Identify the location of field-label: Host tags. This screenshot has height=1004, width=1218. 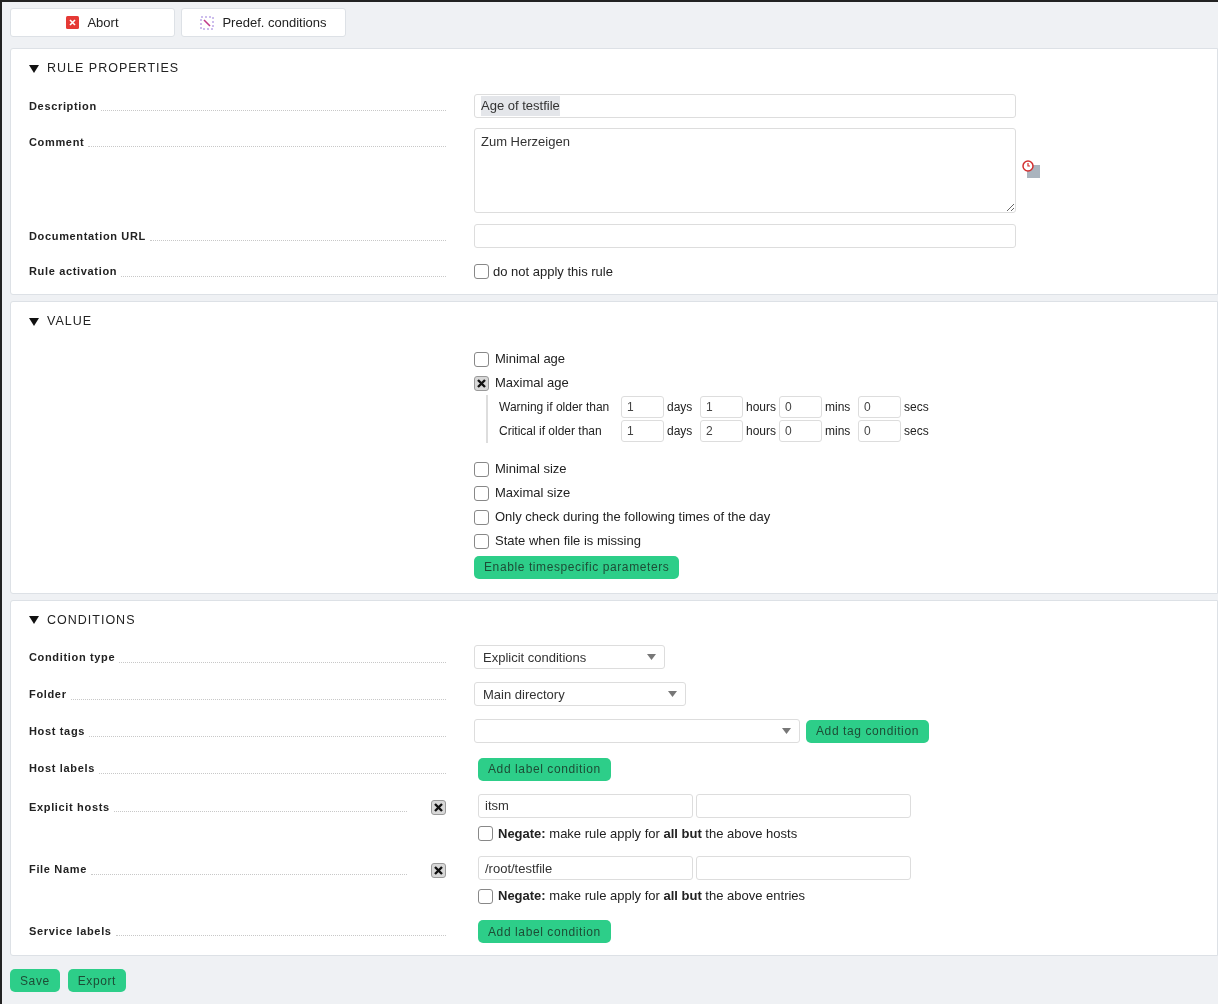
(57, 731).